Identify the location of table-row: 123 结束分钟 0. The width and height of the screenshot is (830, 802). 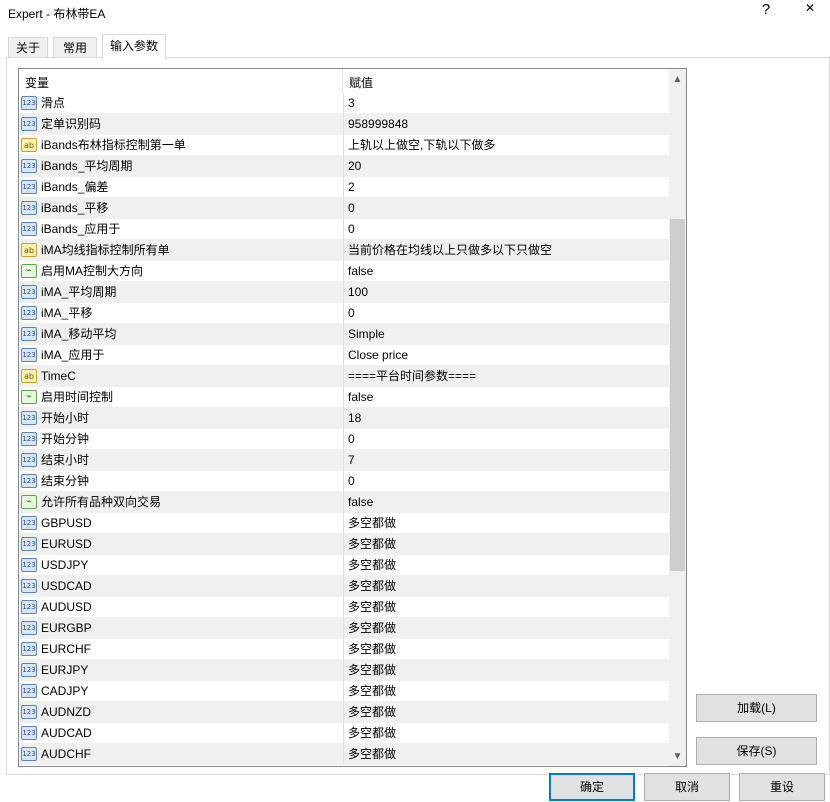
(344, 481).